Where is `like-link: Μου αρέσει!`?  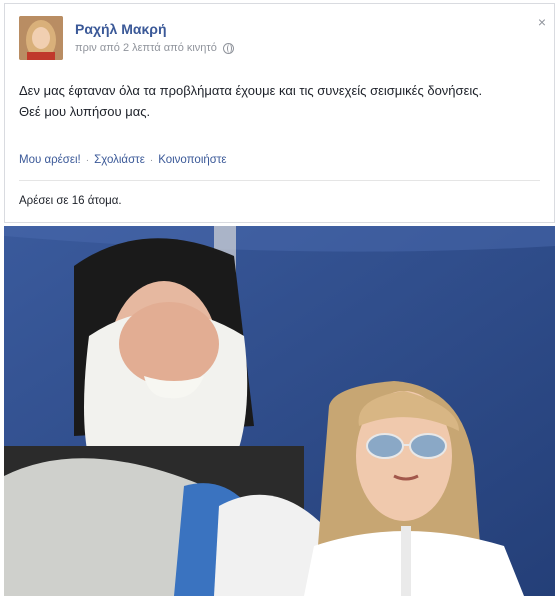 like-link: Μου αρέσει! is located at coordinates (50, 160).